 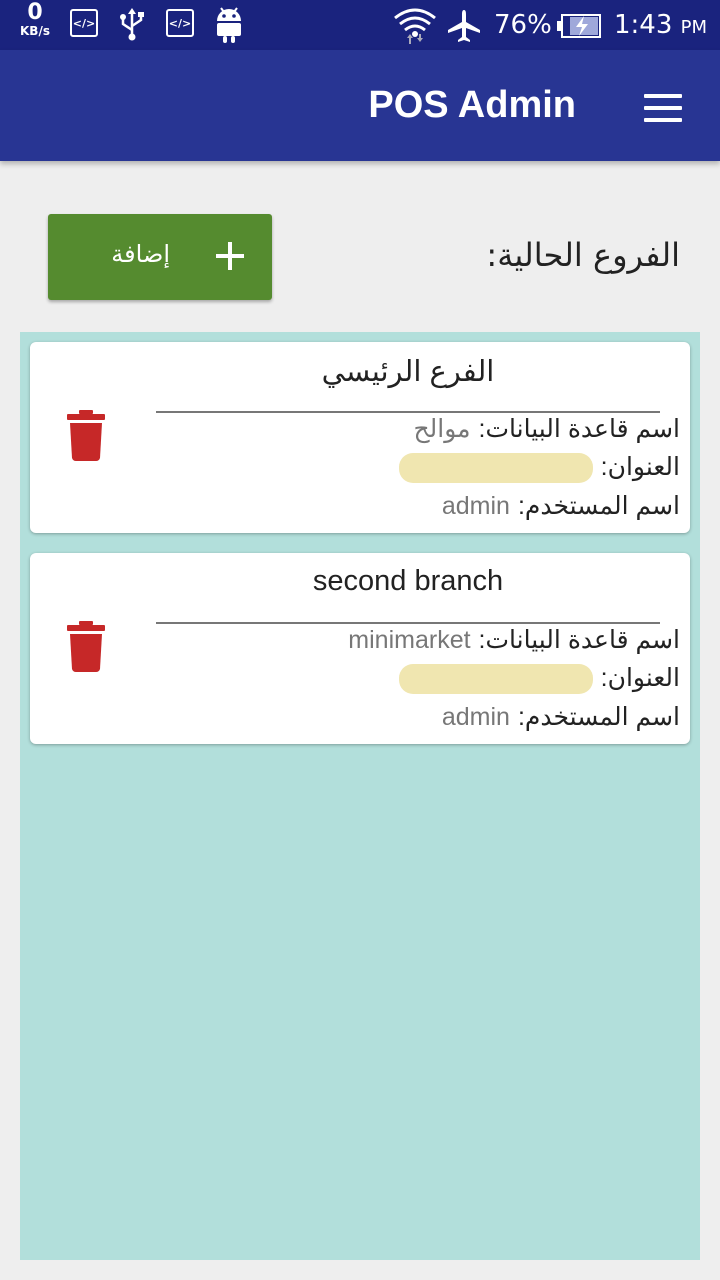 I want to click on database-row: اسم قاعدة البيانات:minimarket, so click(x=514, y=642).